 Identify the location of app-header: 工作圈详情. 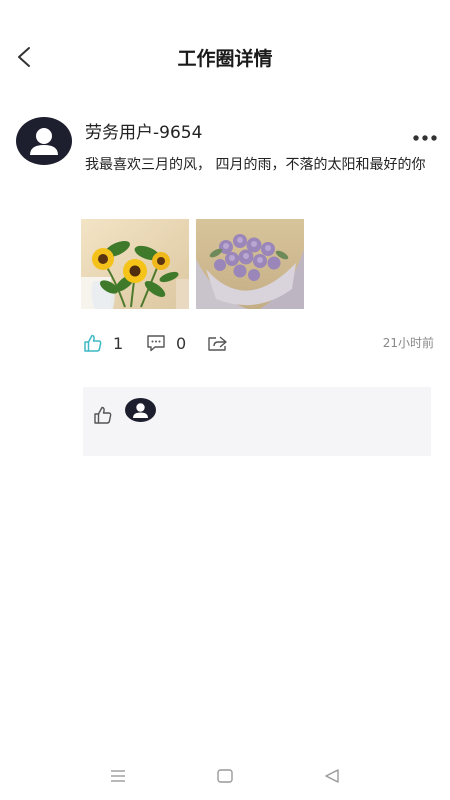
(225, 57).